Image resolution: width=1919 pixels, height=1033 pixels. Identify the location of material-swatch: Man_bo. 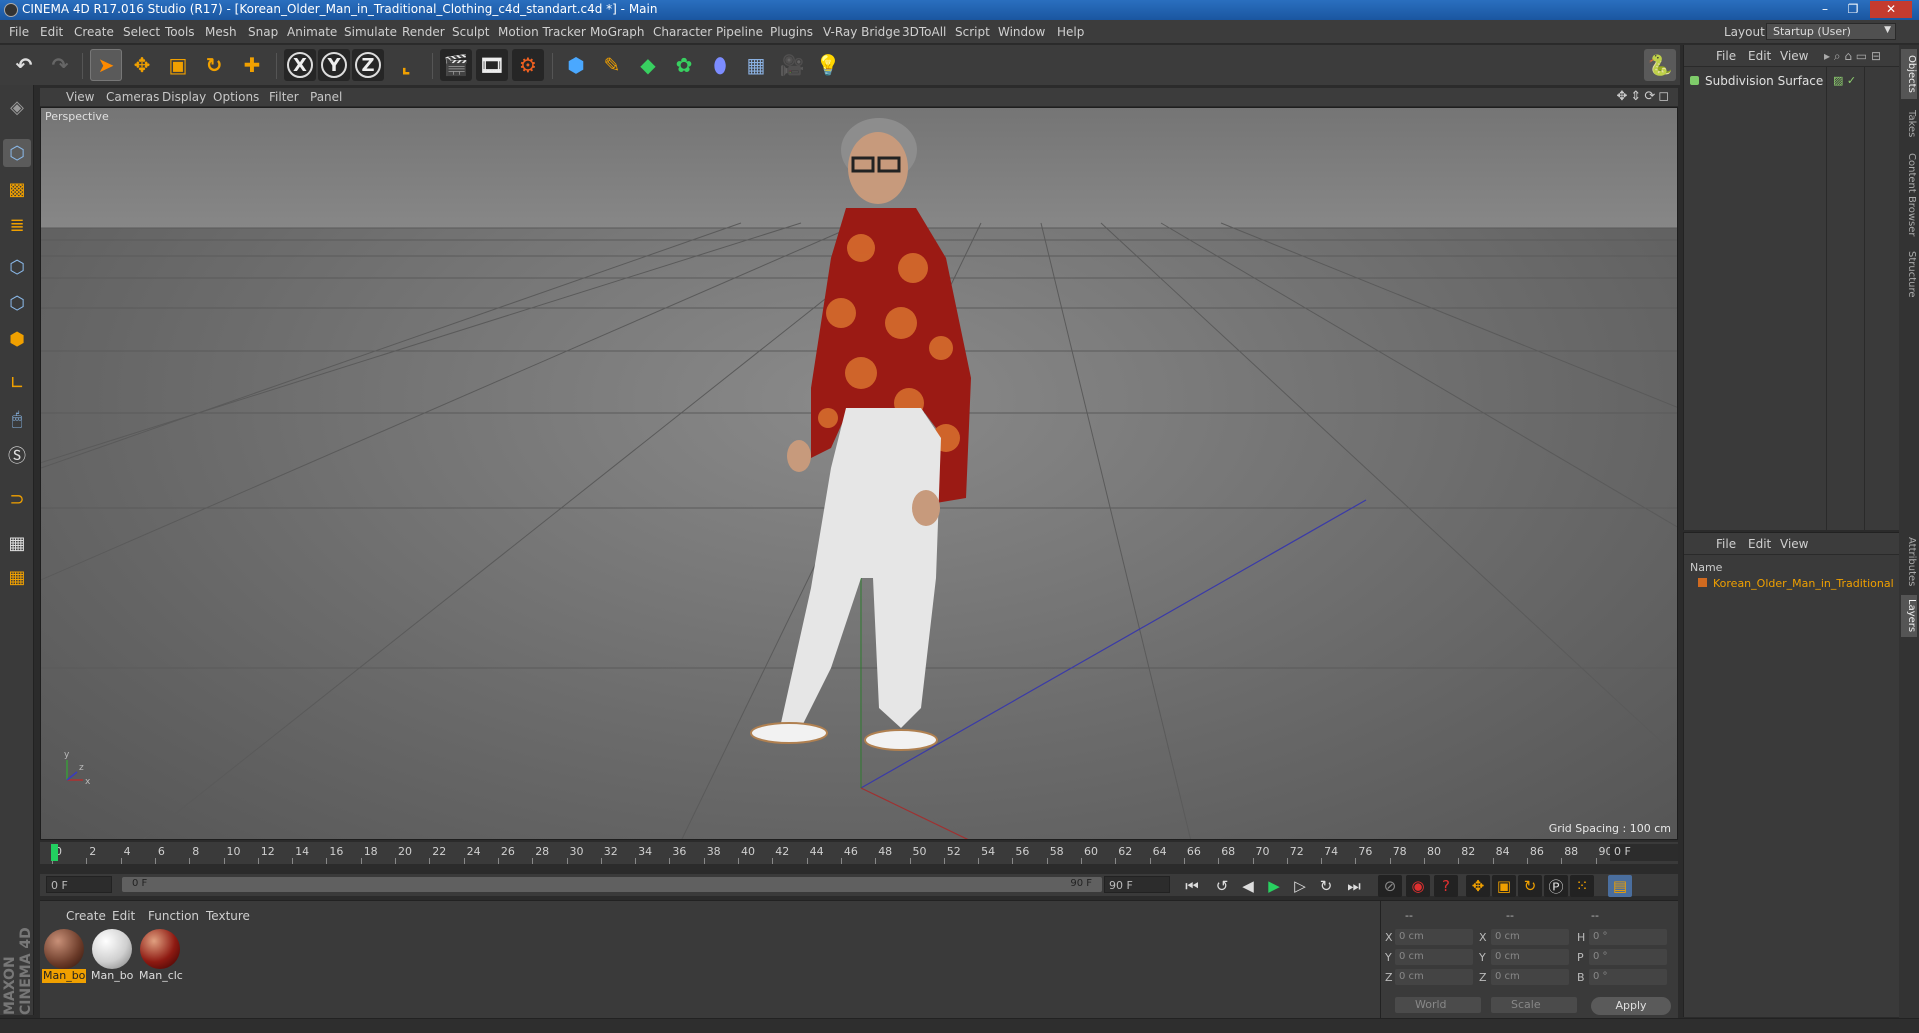
(112, 958).